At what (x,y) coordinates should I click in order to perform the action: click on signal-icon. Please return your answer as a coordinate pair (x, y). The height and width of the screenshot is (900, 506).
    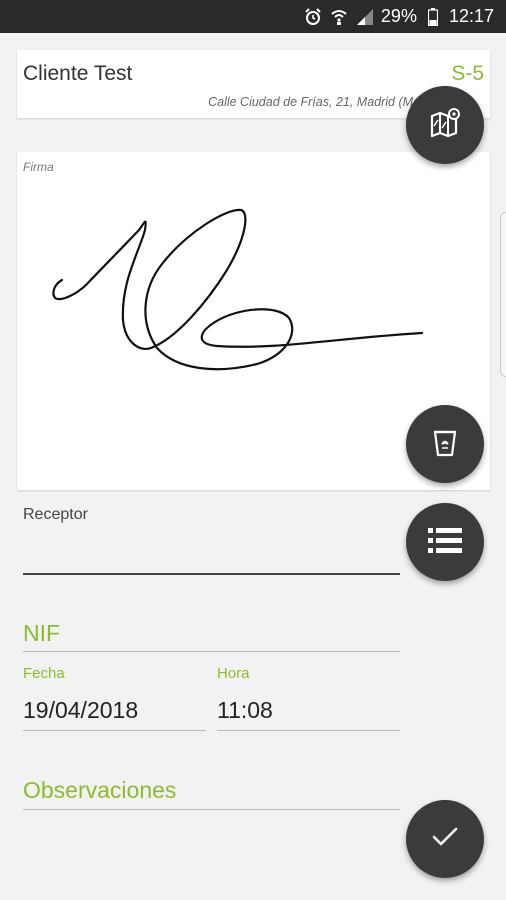
    Looking at the image, I should click on (365, 17).